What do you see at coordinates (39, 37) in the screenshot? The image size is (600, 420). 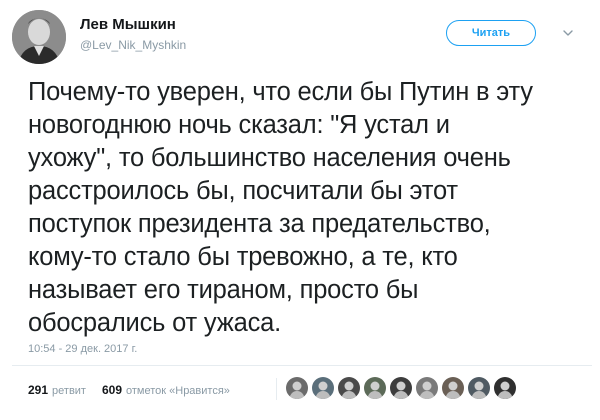 I see `user-avatar` at bounding box center [39, 37].